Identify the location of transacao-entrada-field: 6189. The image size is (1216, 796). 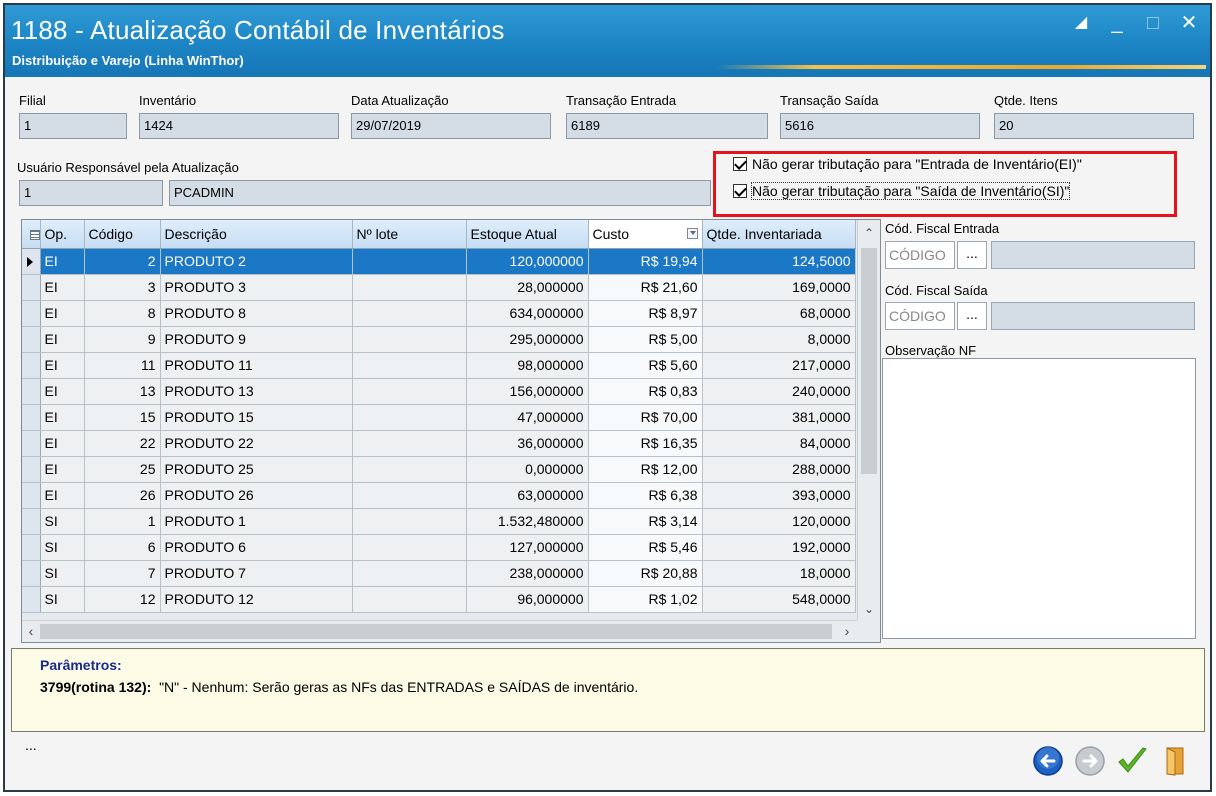
(667, 126).